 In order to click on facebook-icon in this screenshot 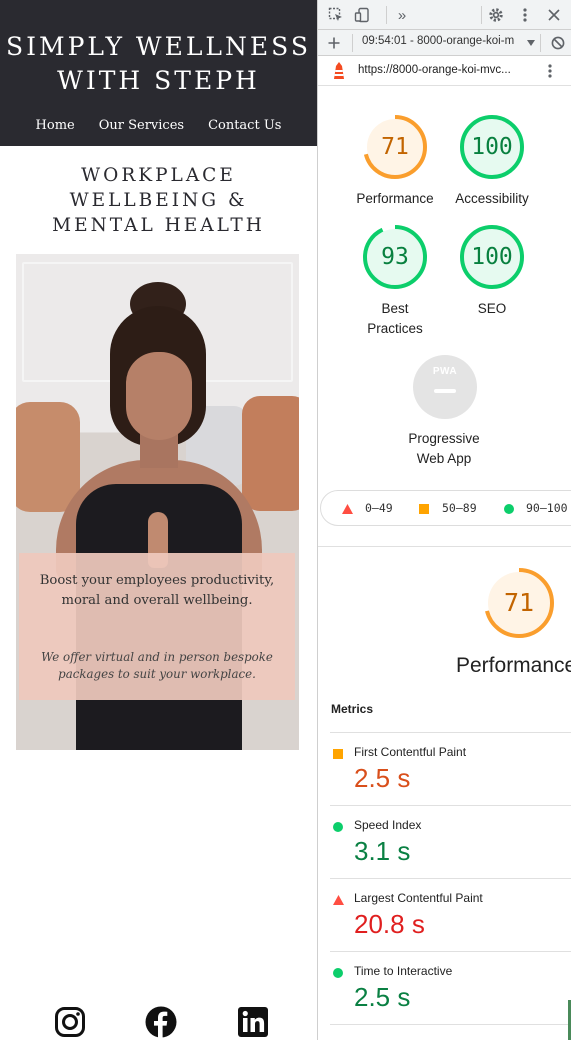, I will do `click(161, 1022)`.